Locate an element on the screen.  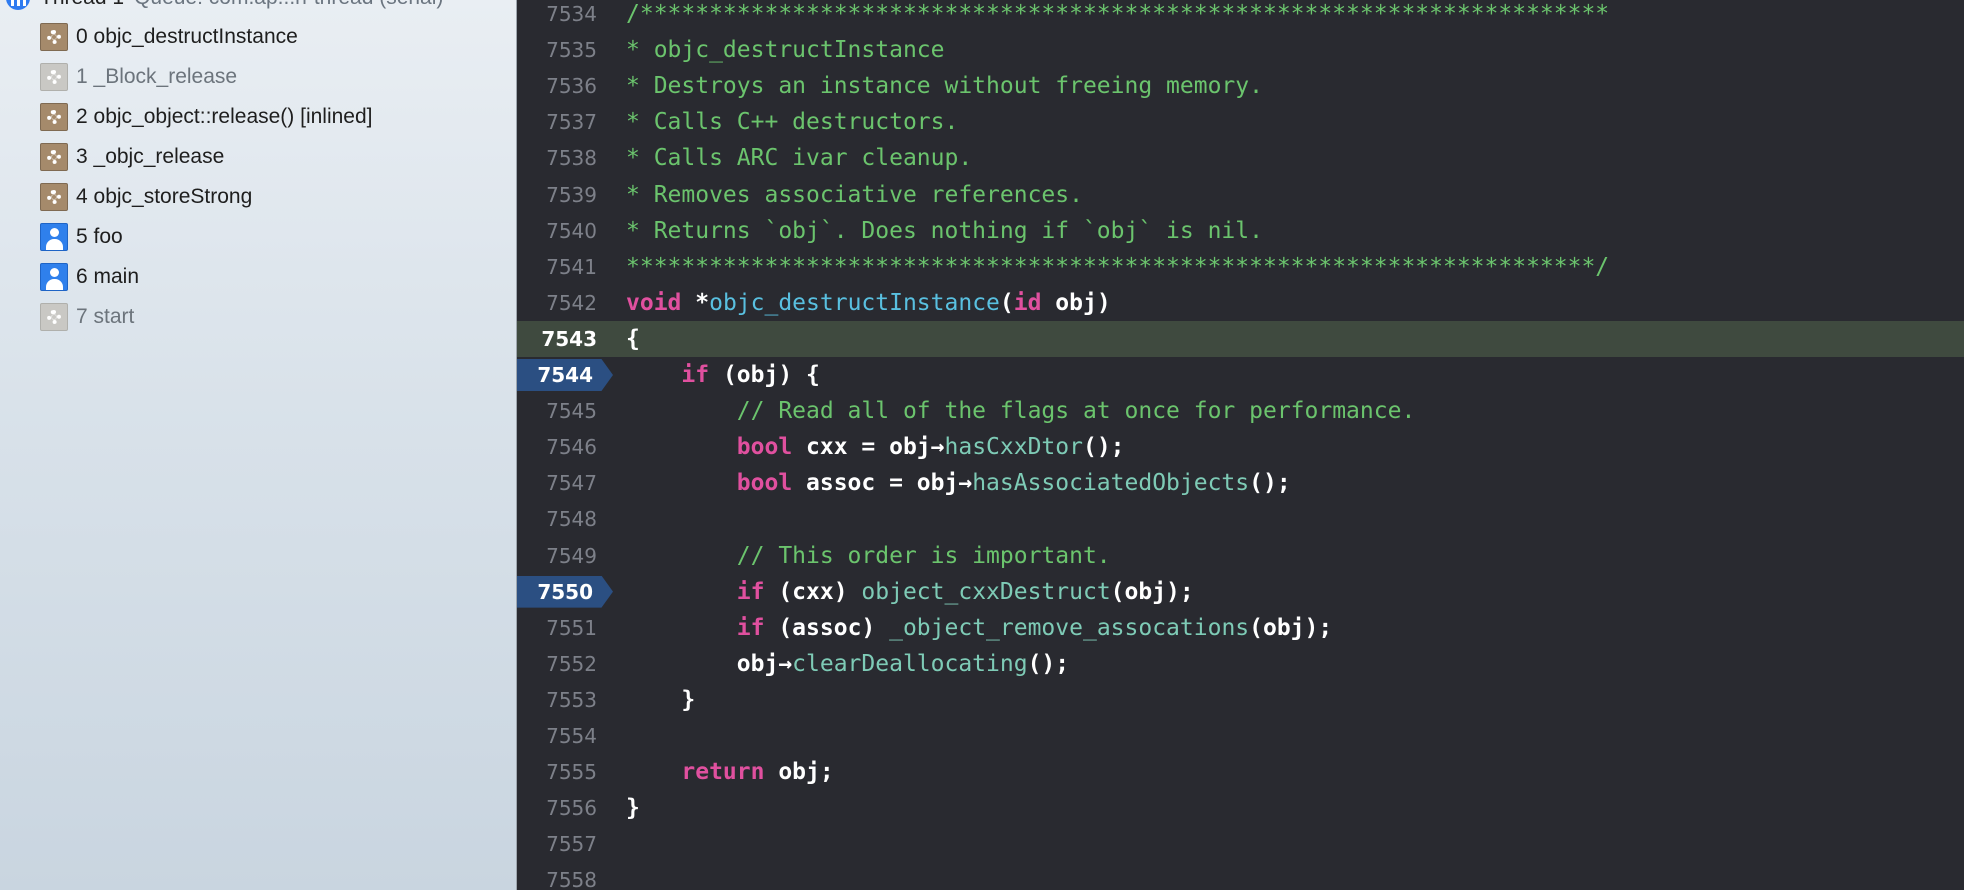
stack-frame: 3 _objc_release is located at coordinates (132, 157).